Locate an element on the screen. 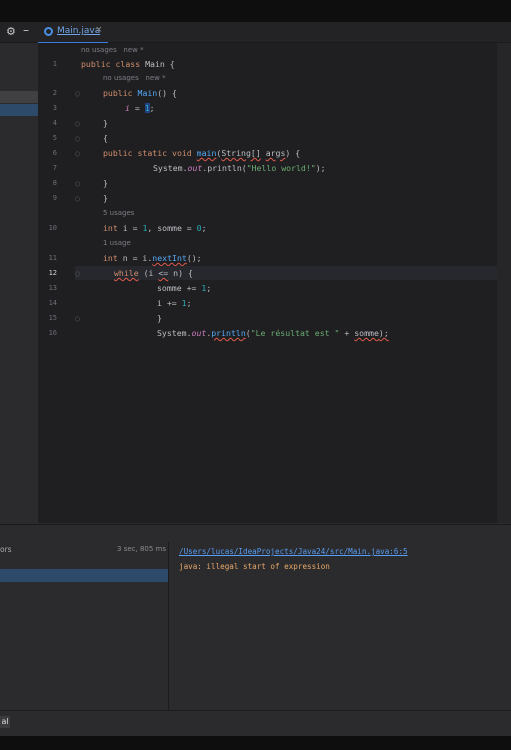 Image resolution: width=511 pixels, height=750 pixels. line-number: 5 is located at coordinates (54, 138).